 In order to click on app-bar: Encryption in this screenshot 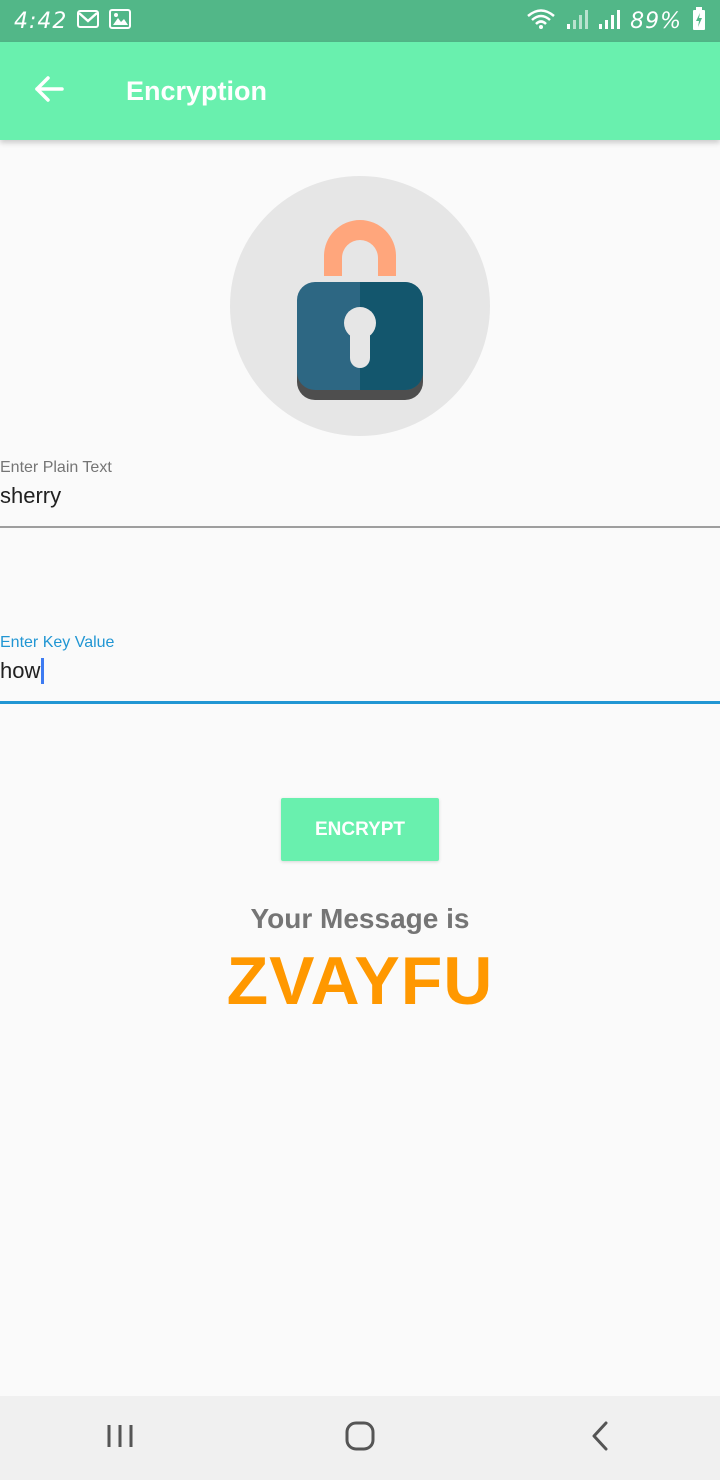, I will do `click(360, 91)`.